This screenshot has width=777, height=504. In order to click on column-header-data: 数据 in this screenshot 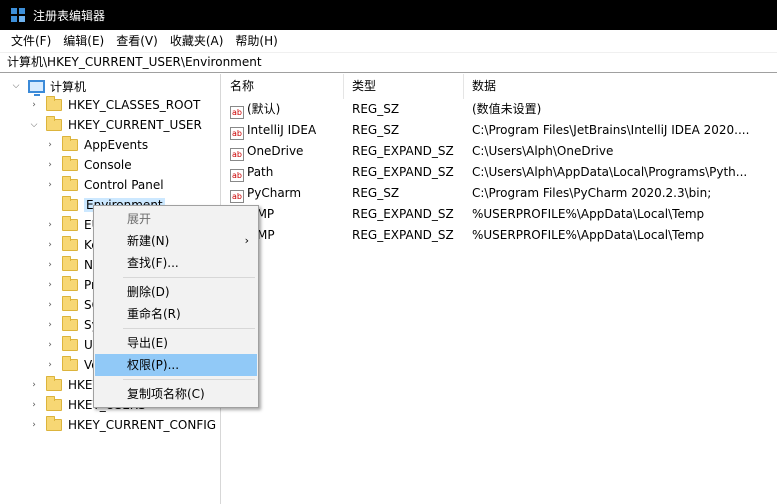, I will do `click(620, 86)`.